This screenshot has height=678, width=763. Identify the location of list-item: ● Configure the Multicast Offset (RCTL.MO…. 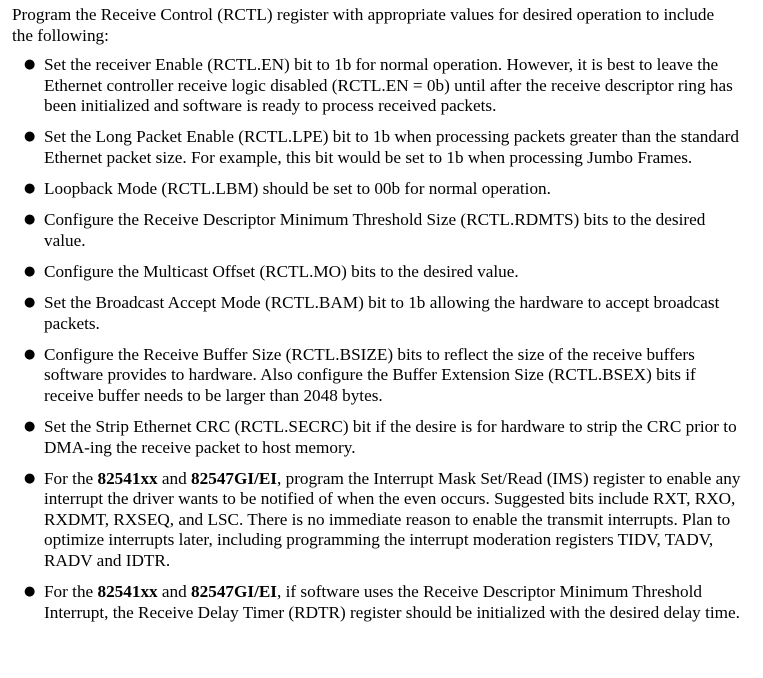
(386, 272).